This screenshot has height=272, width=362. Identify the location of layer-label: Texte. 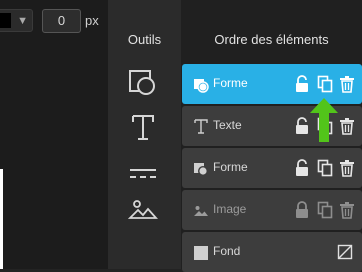
(227, 125).